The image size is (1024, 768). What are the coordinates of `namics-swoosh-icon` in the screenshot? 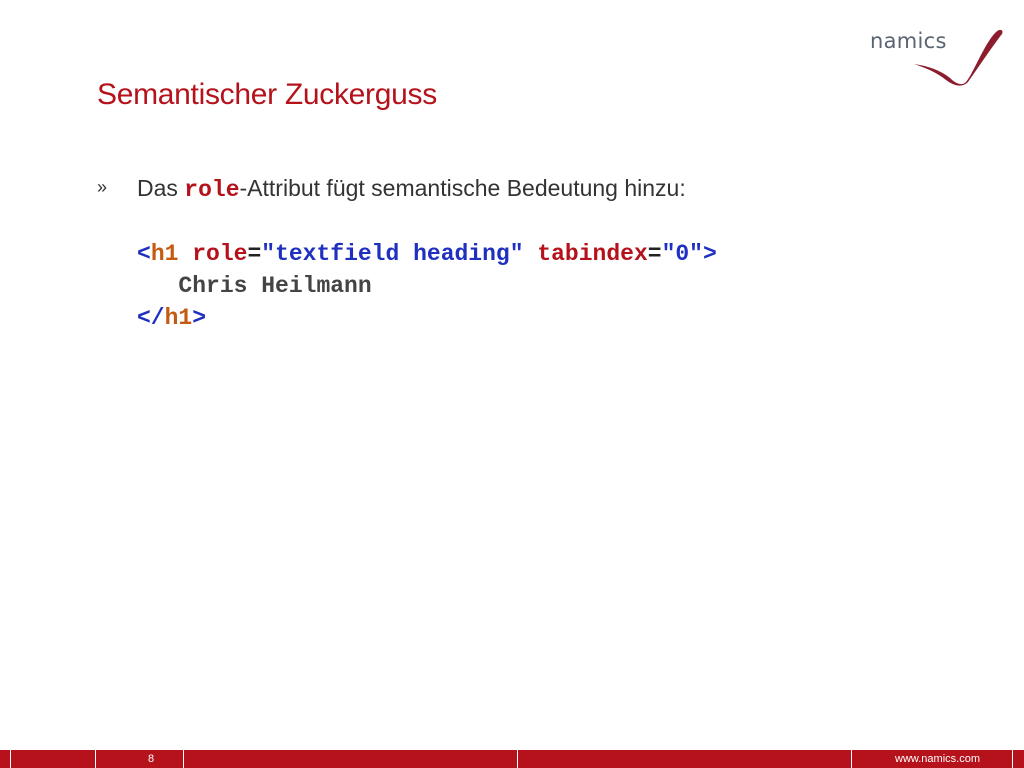 It's located at (958, 57).